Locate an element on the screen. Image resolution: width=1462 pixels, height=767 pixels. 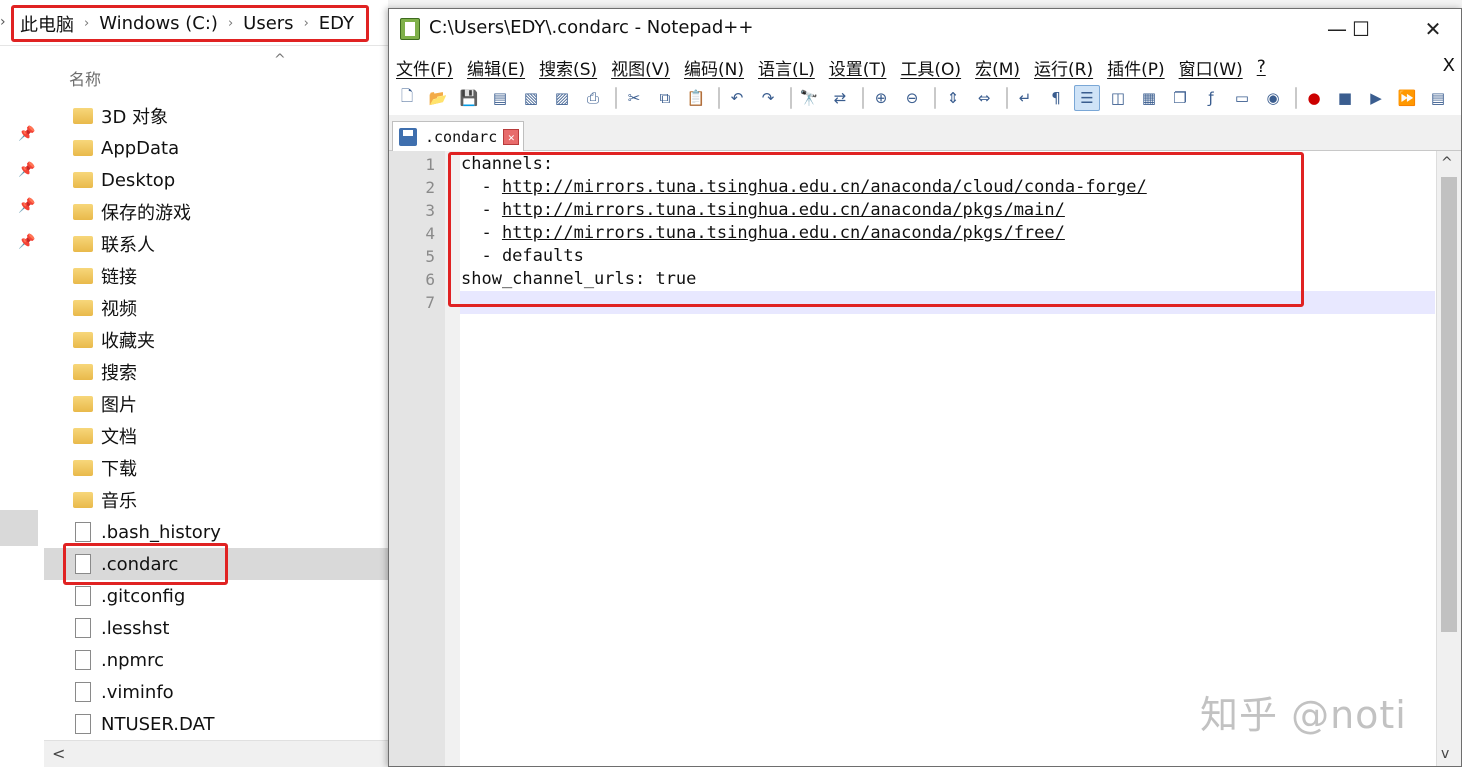
stop-macro-icon: ■ is located at coordinates (1345, 98).